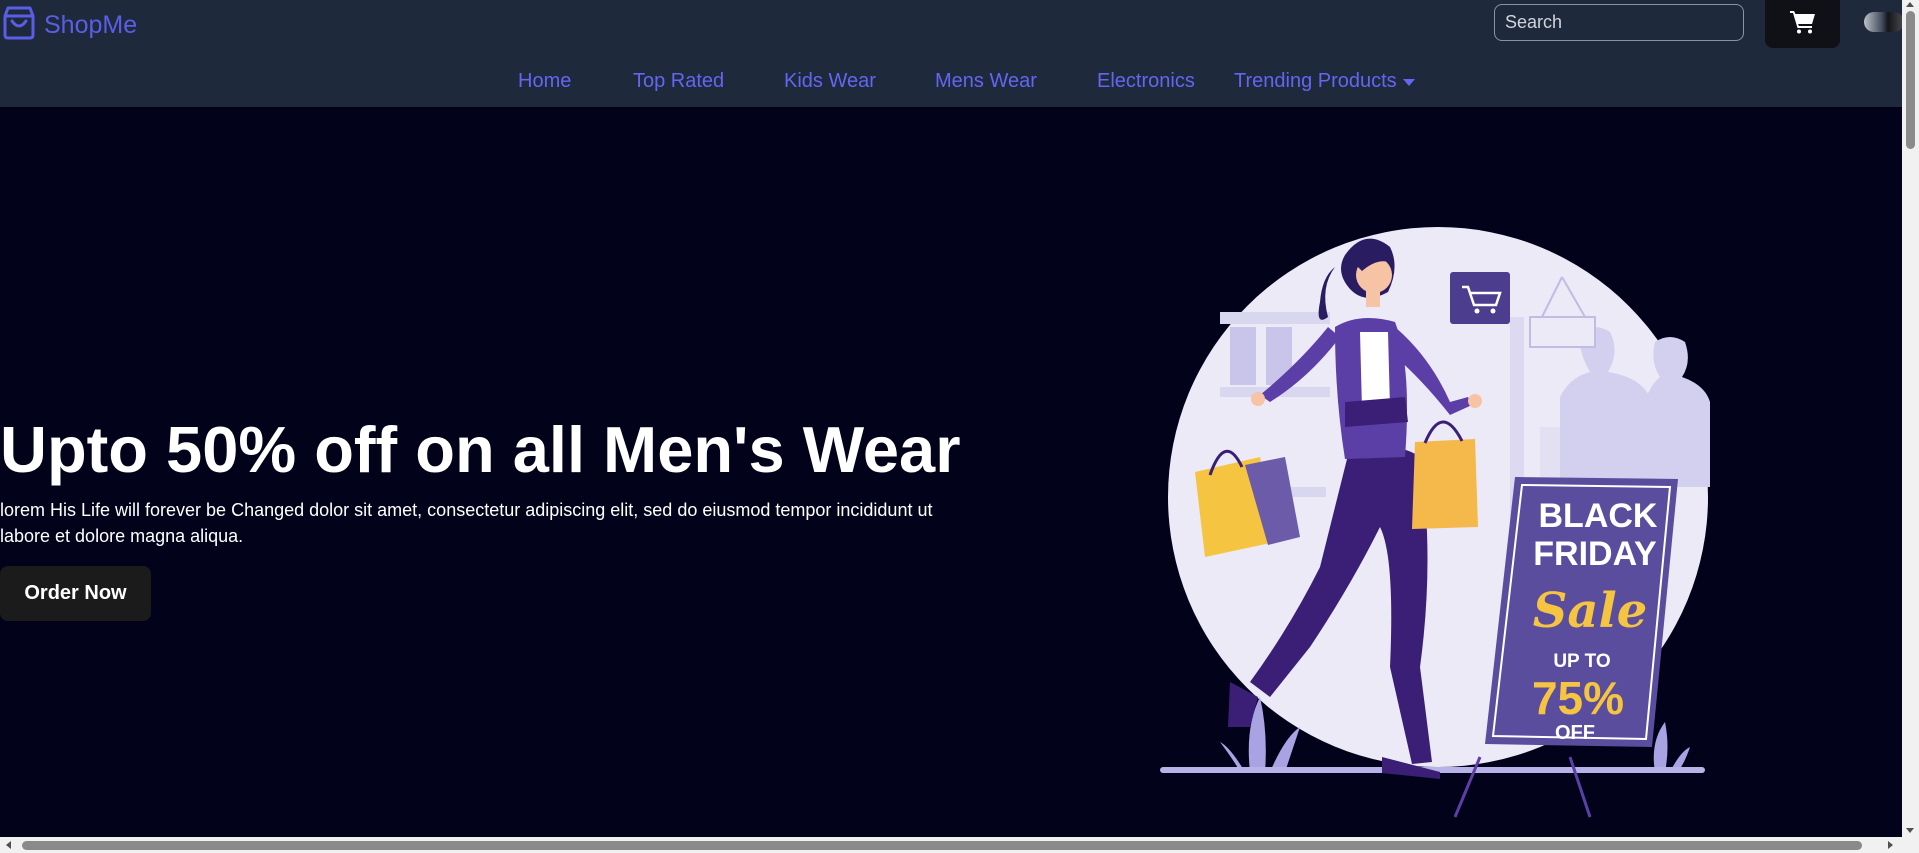 This screenshot has height=853, width=1919. Describe the element at coordinates (1910, 80) in the screenshot. I see `vertical-scroll-thumb` at that location.